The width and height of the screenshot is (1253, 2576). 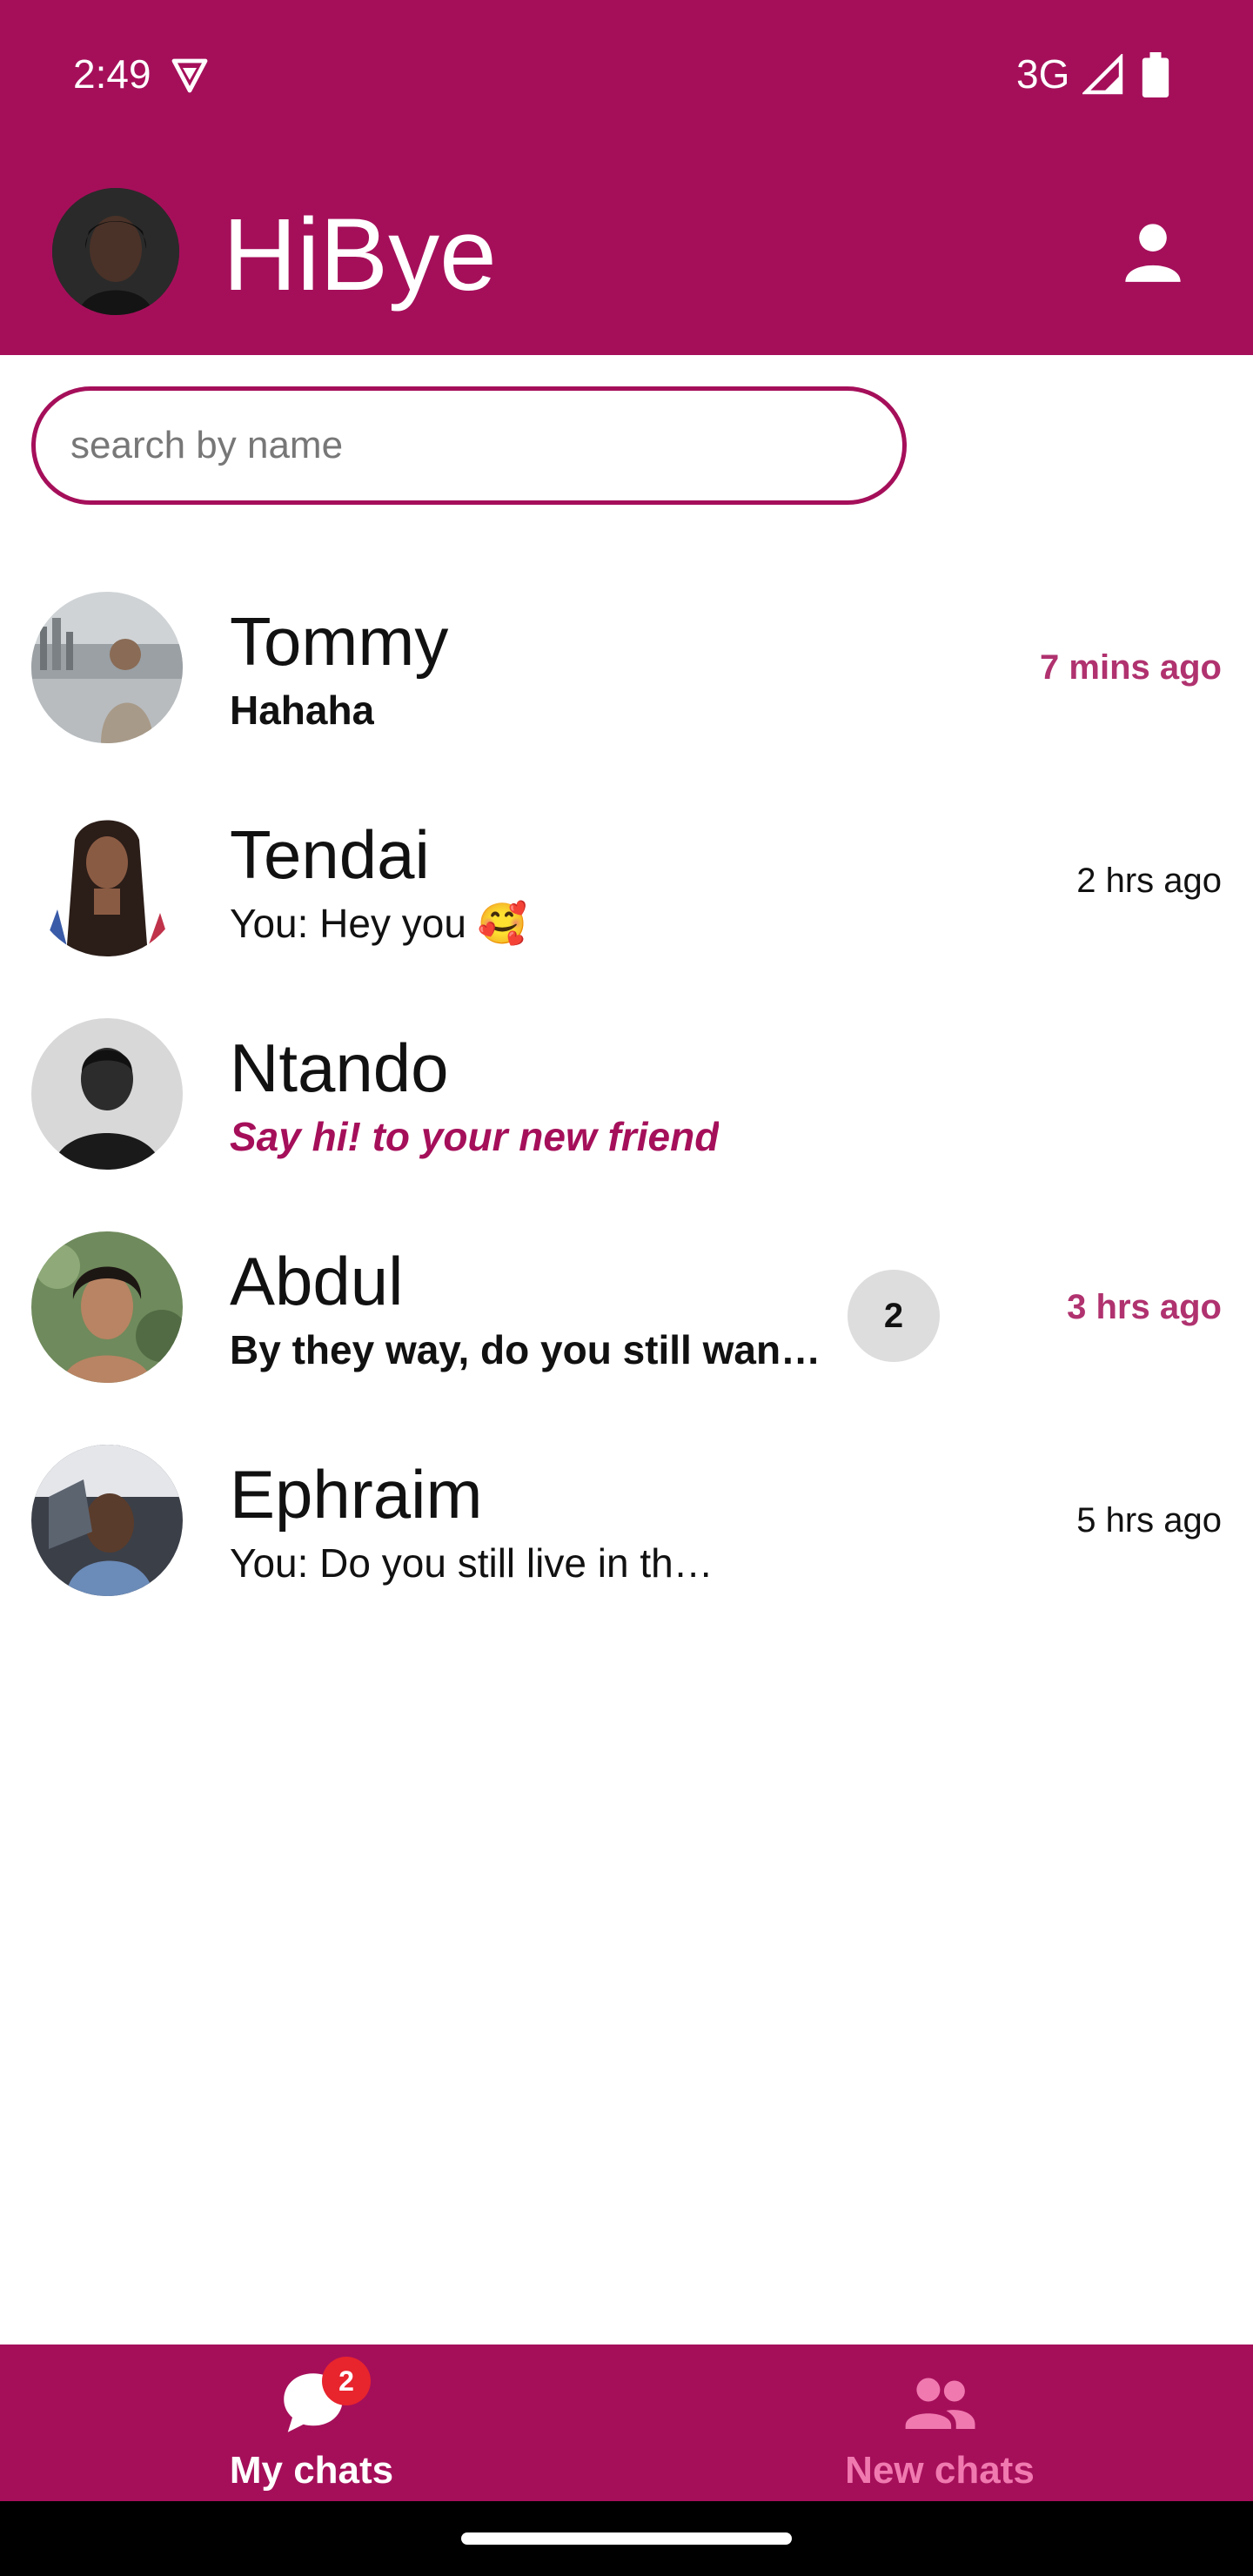 I want to click on bottom-nav: 2 My chats New chats, so click(x=626, y=2423).